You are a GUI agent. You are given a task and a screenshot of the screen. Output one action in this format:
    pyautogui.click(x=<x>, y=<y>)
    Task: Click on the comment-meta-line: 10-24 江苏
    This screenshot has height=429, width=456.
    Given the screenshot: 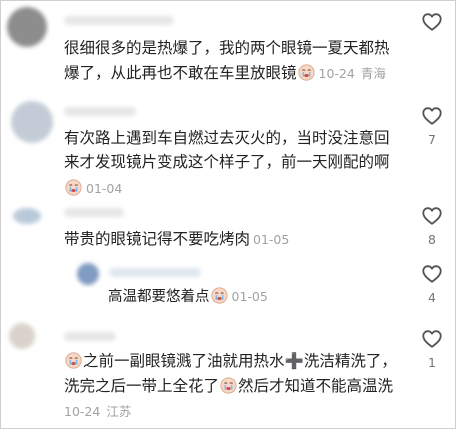 What is the action you would take?
    pyautogui.click(x=97, y=411)
    